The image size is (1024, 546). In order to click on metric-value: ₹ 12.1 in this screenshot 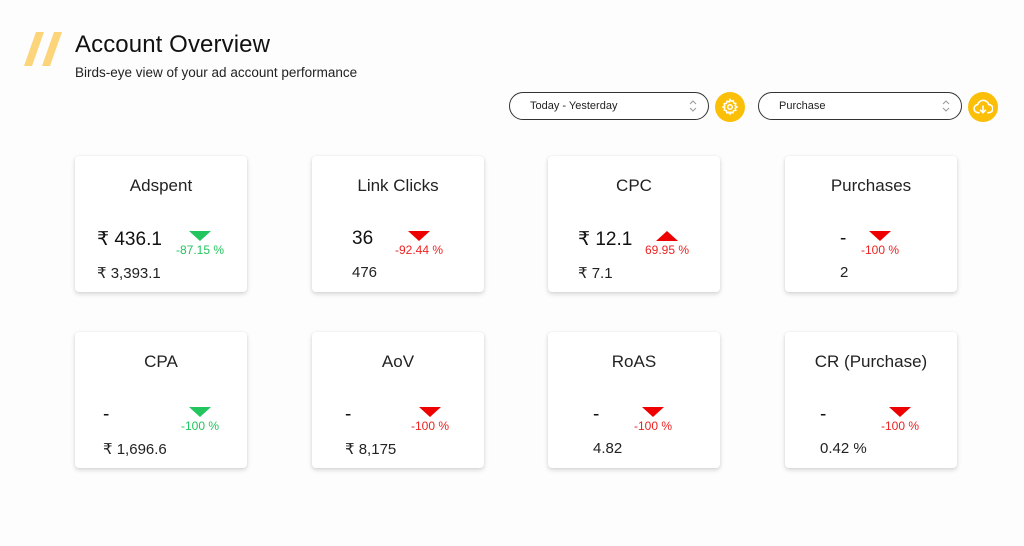, I will do `click(605, 239)`.